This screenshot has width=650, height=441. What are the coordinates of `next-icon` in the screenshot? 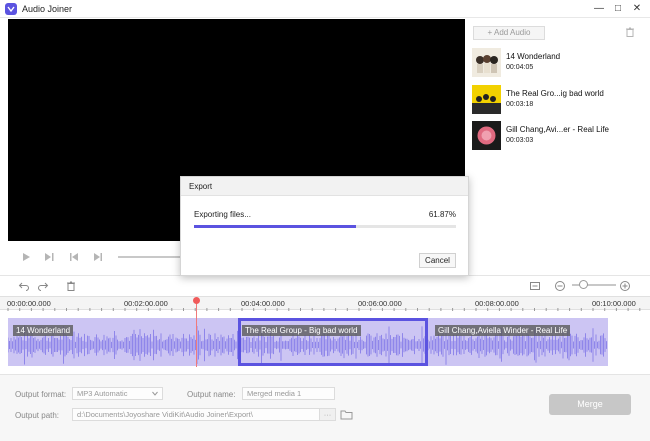 It's located at (98, 257).